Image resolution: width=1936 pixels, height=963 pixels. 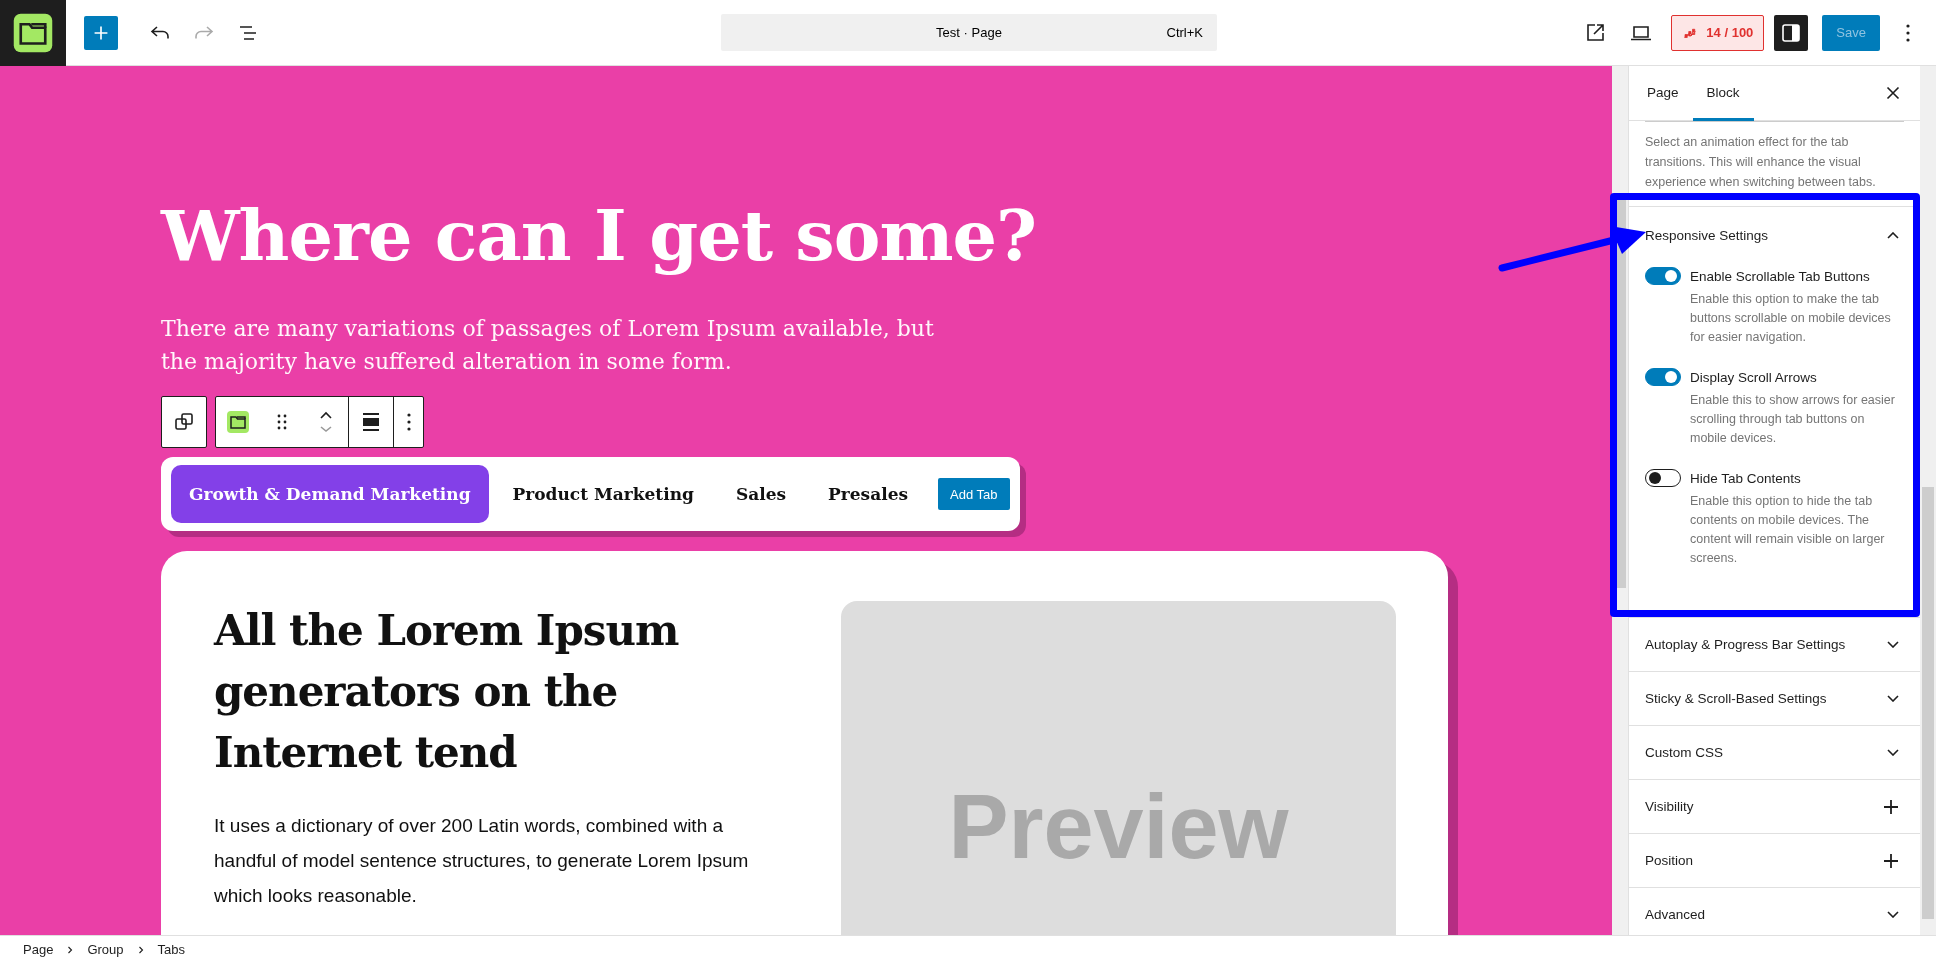 I want to click on help-text: Enable this option to make the tab buttons scrollable on mobile devices for easier navigation., so click(x=1791, y=318).